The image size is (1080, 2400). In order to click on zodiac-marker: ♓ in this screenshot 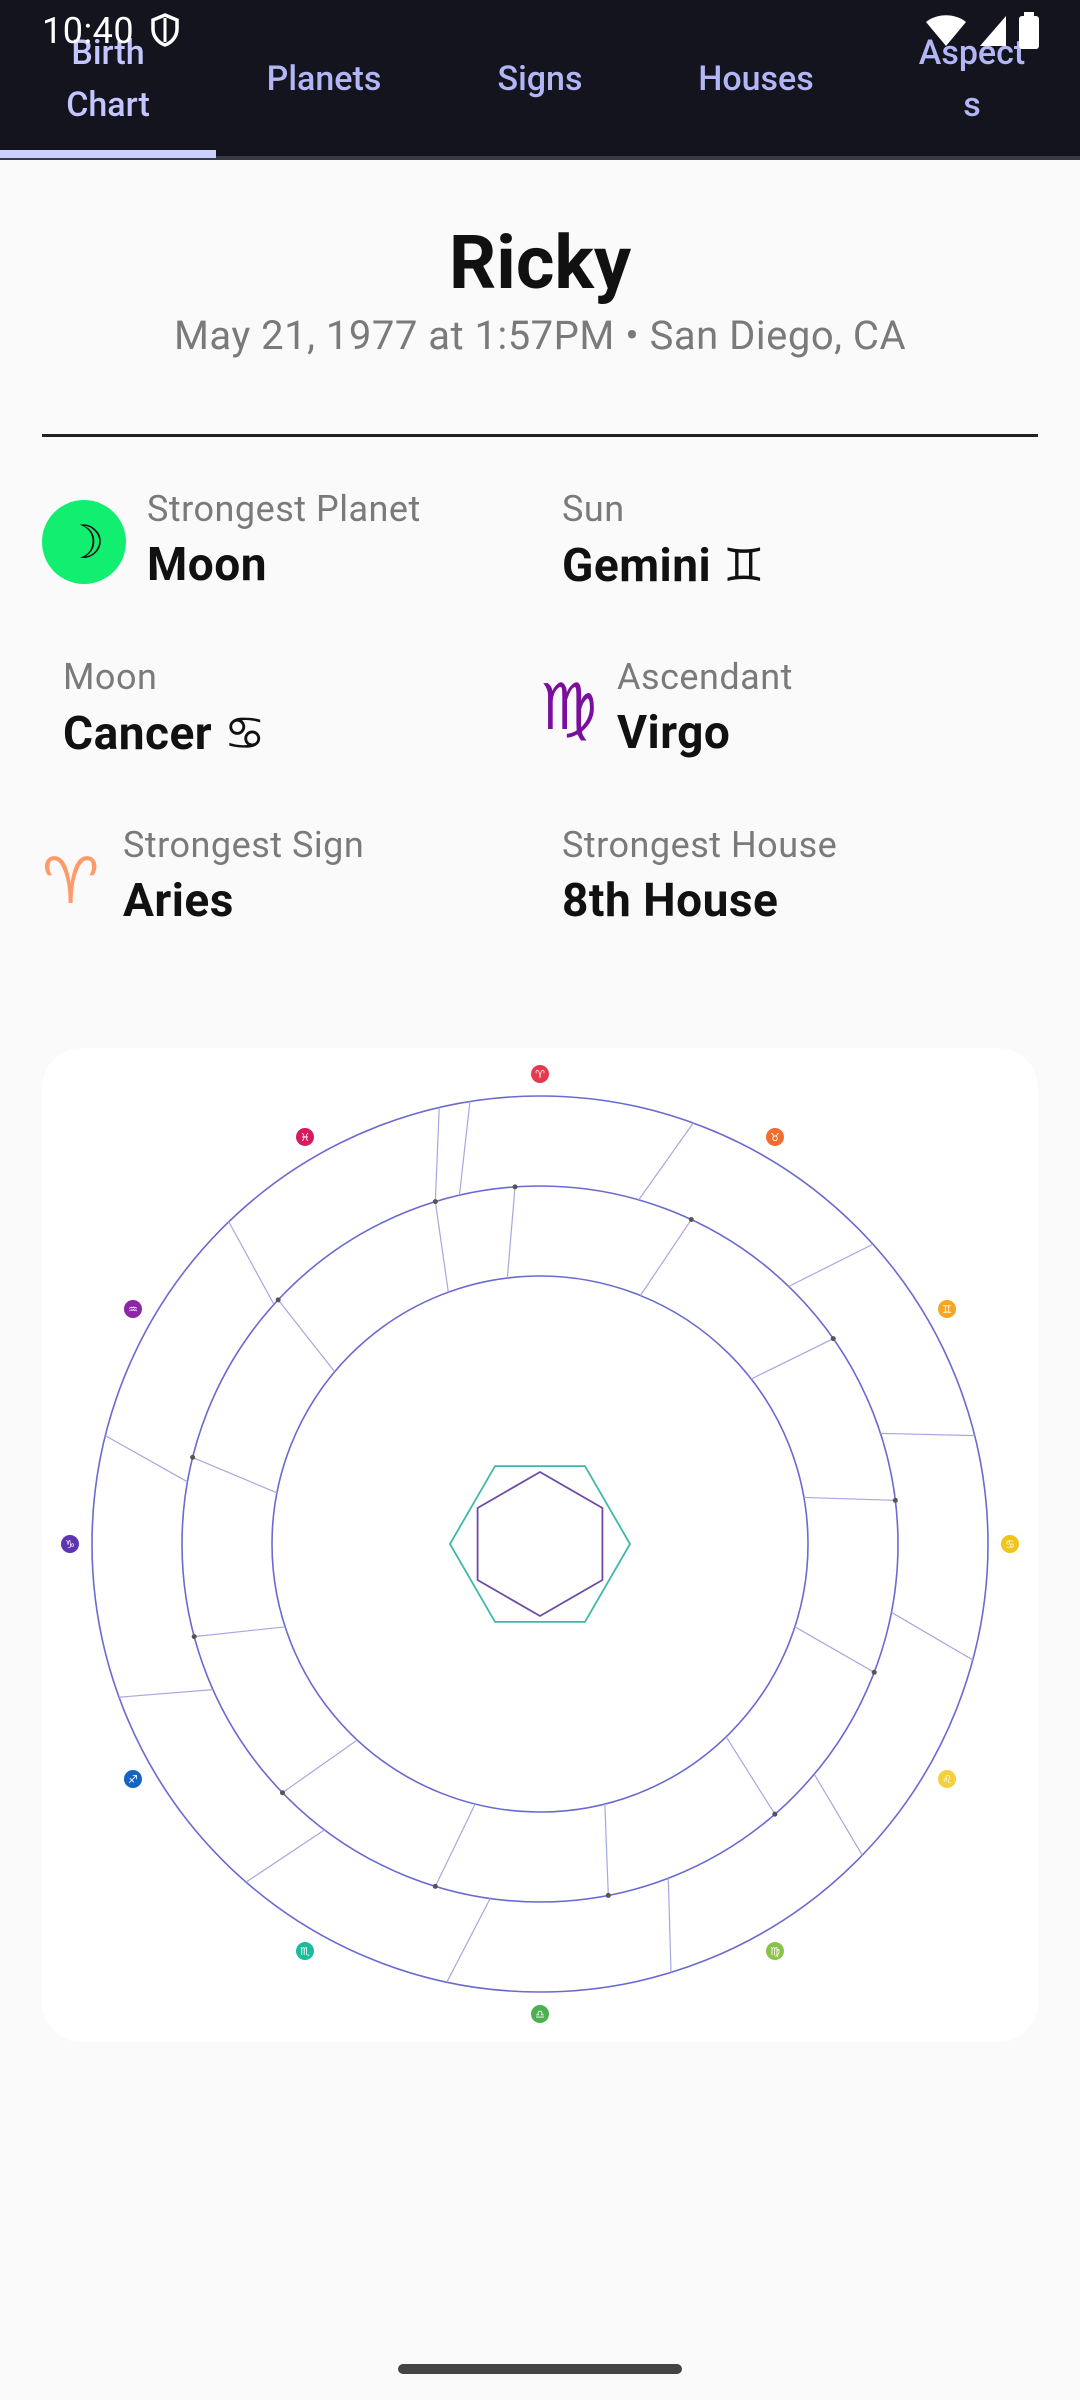, I will do `click(305, 1136)`.